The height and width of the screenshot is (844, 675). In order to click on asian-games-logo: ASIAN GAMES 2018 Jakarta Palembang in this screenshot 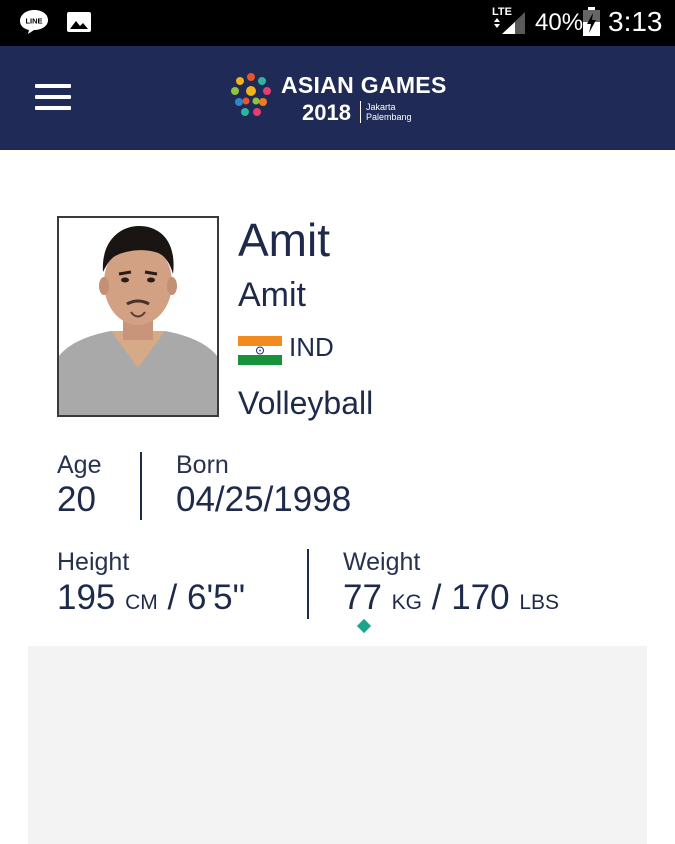, I will do `click(349, 98)`.